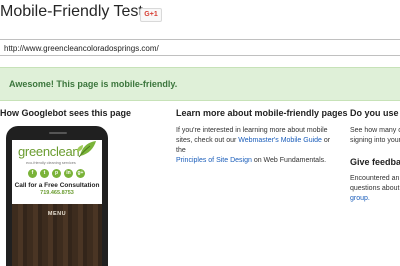 This screenshot has width=400, height=266. What do you see at coordinates (80, 173) in the screenshot?
I see `googleplus-icon: g+` at bounding box center [80, 173].